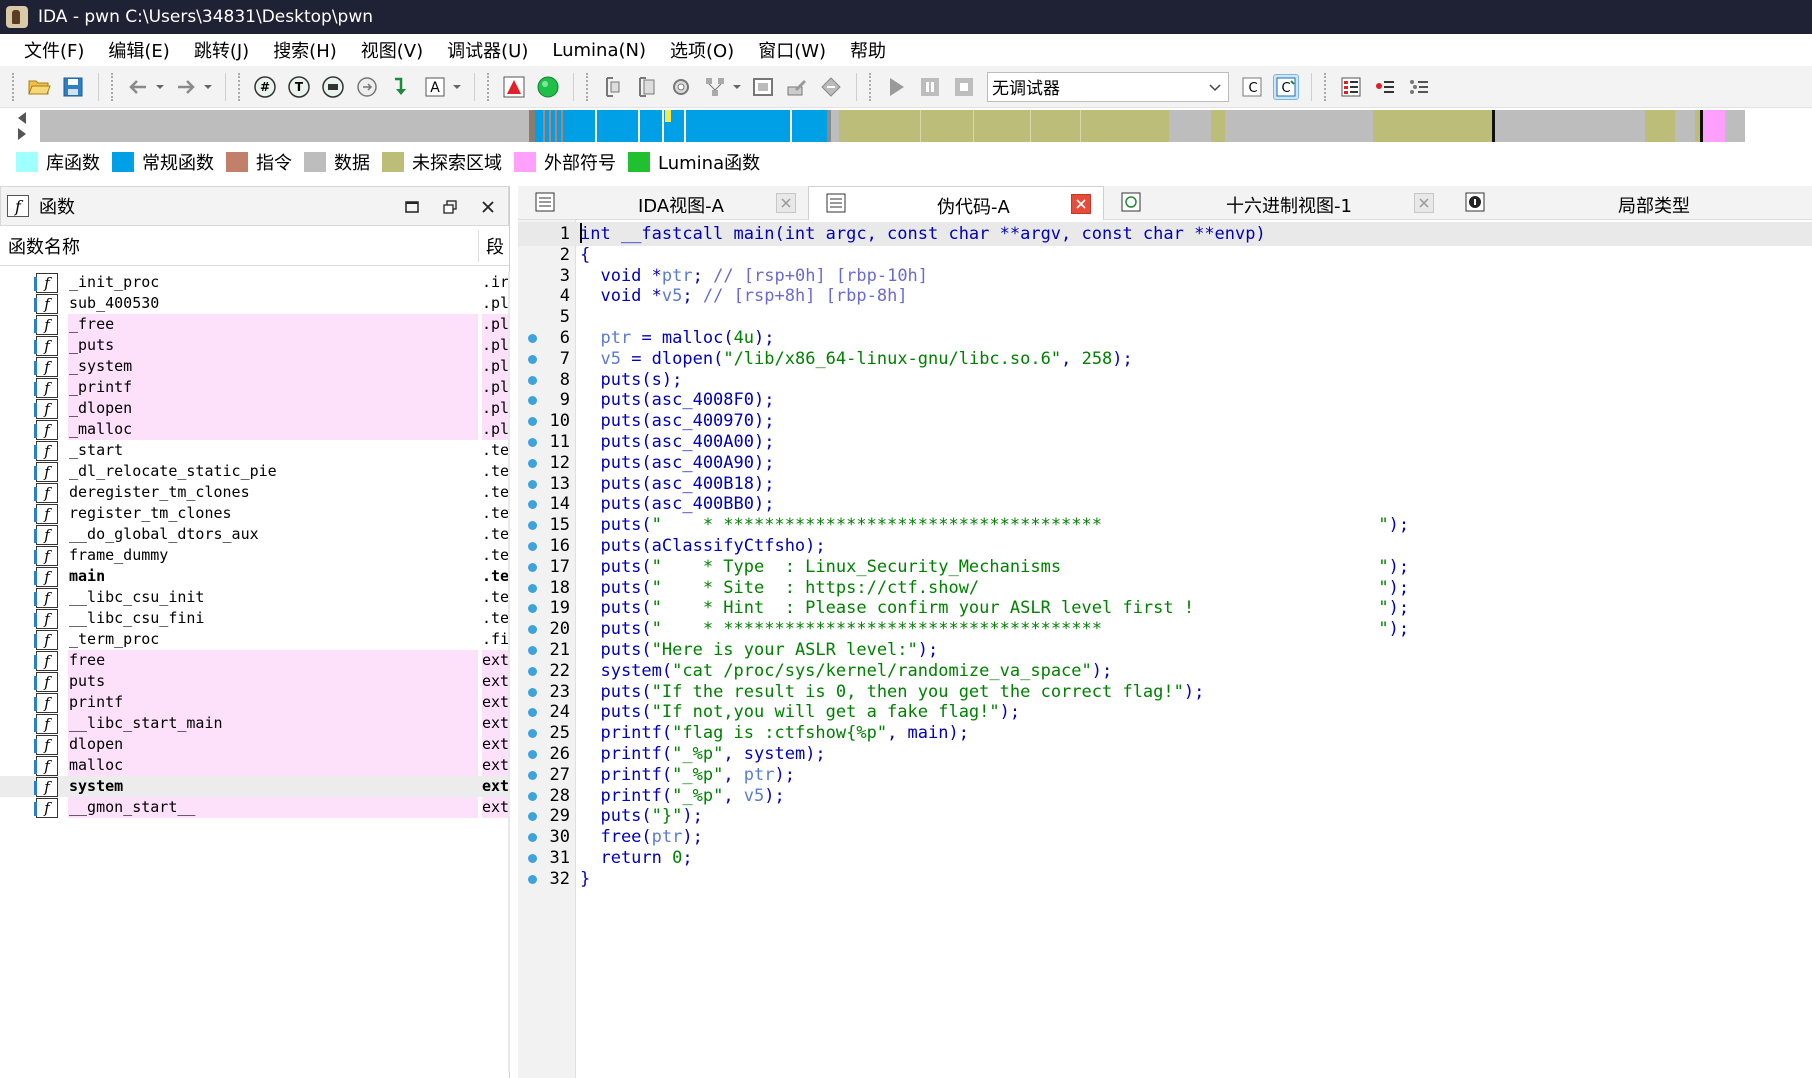  What do you see at coordinates (868, 50) in the screenshot?
I see `menu-help: 帮助` at bounding box center [868, 50].